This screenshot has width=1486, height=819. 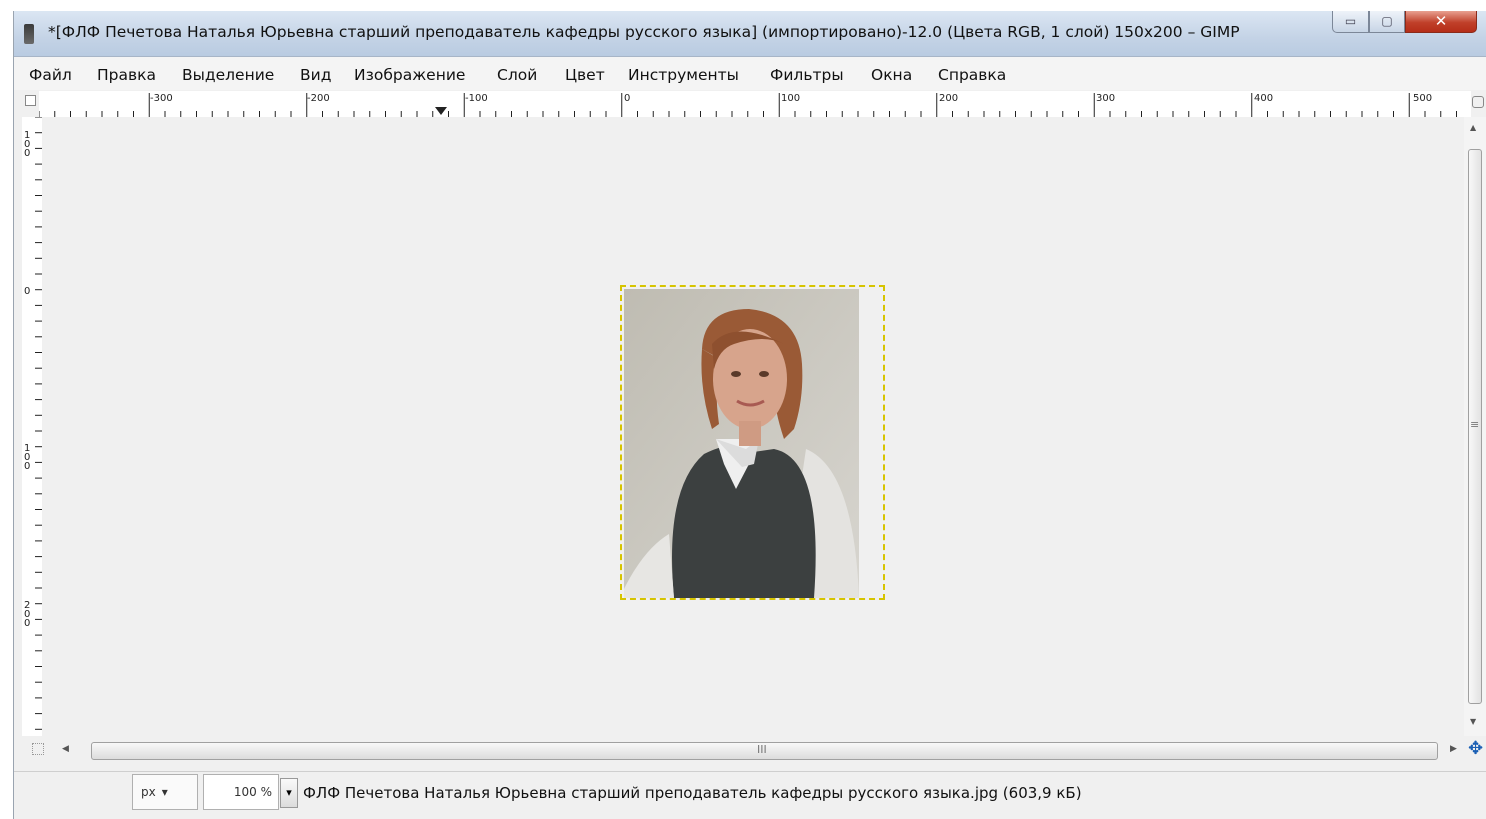 What do you see at coordinates (315, 75) in the screenshot?
I see `menu-view: Вид` at bounding box center [315, 75].